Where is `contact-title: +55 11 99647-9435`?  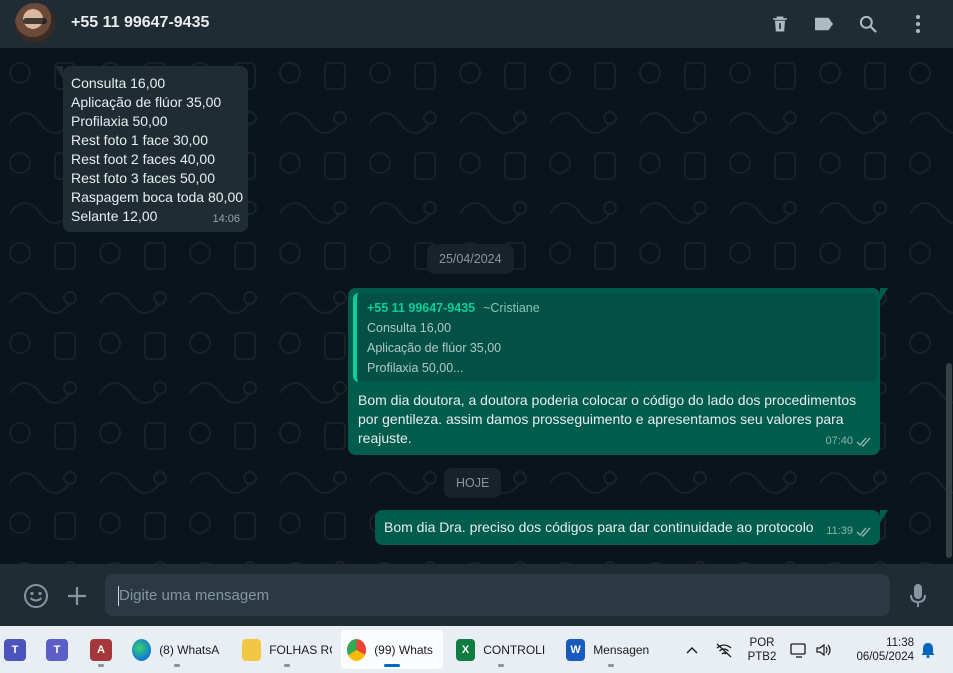 contact-title: +55 11 99647-9435 is located at coordinates (140, 23).